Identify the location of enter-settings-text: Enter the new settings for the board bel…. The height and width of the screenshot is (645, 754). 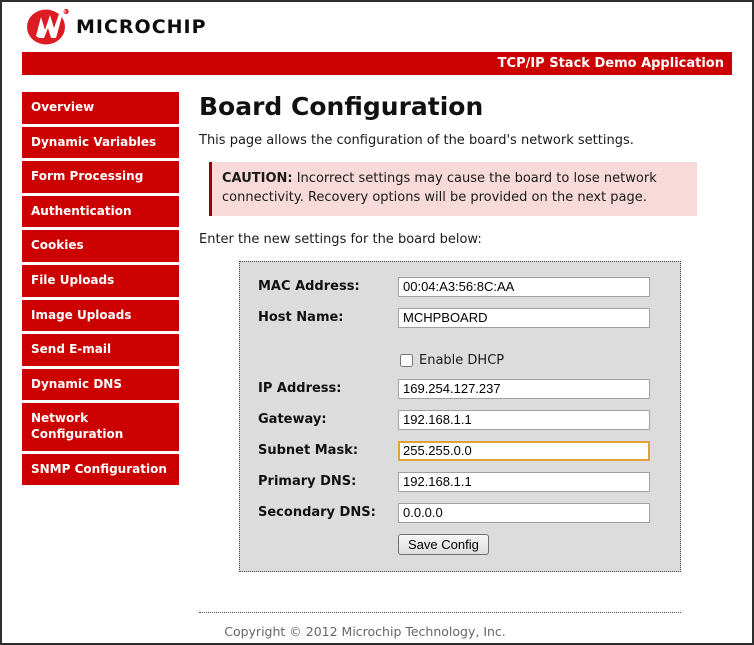
(340, 239).